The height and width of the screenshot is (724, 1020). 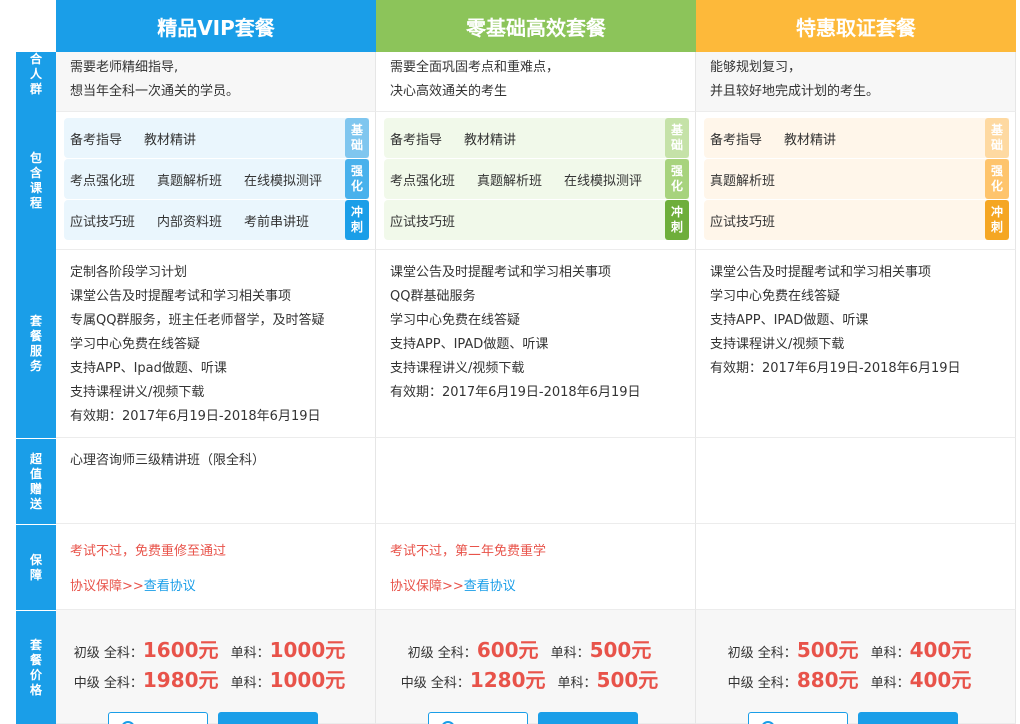 I want to click on row-label-service: 套餐服务, so click(x=36, y=344).